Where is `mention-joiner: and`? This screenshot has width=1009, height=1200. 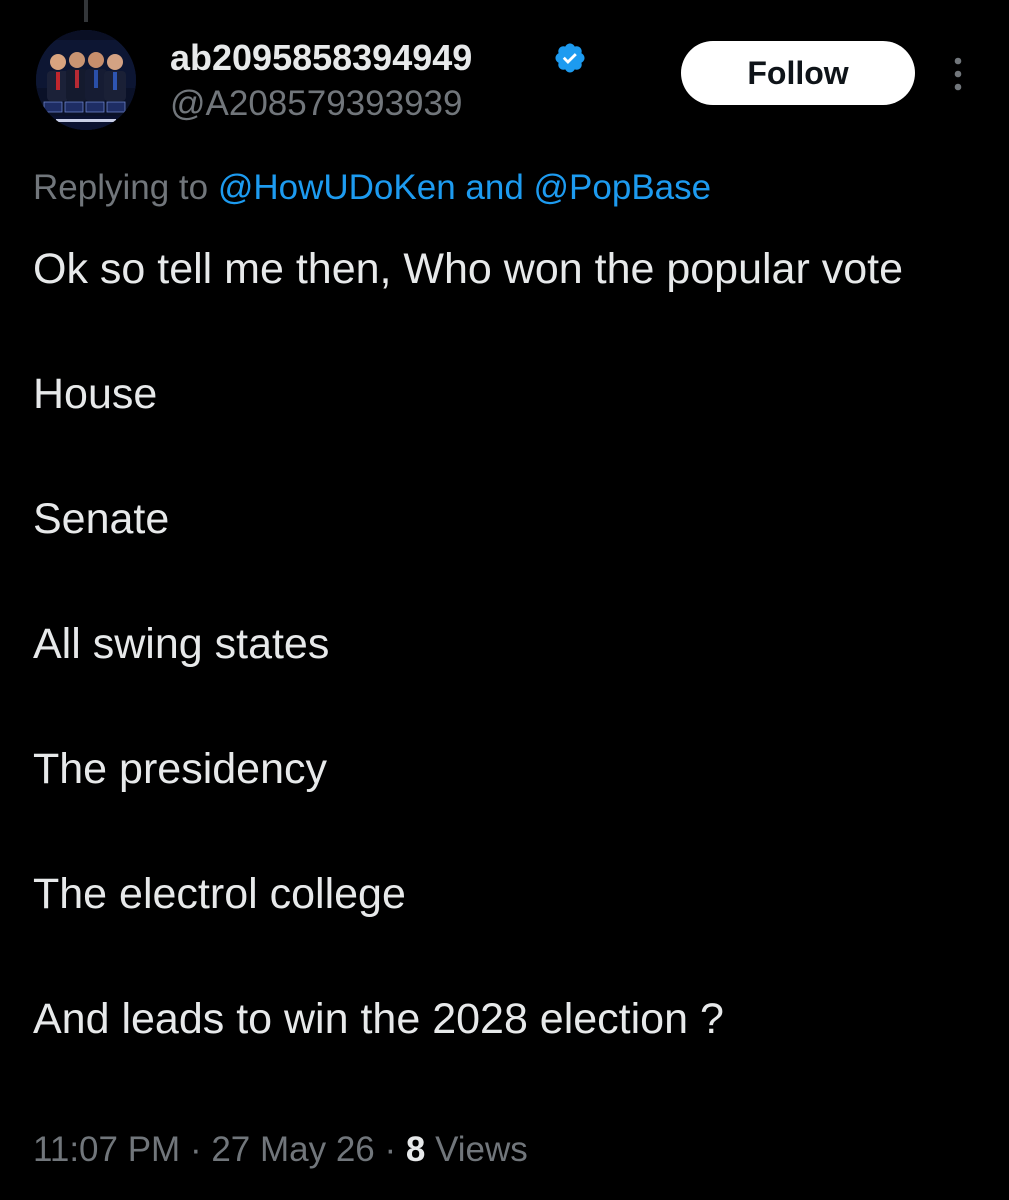 mention-joiner: and is located at coordinates (494, 187).